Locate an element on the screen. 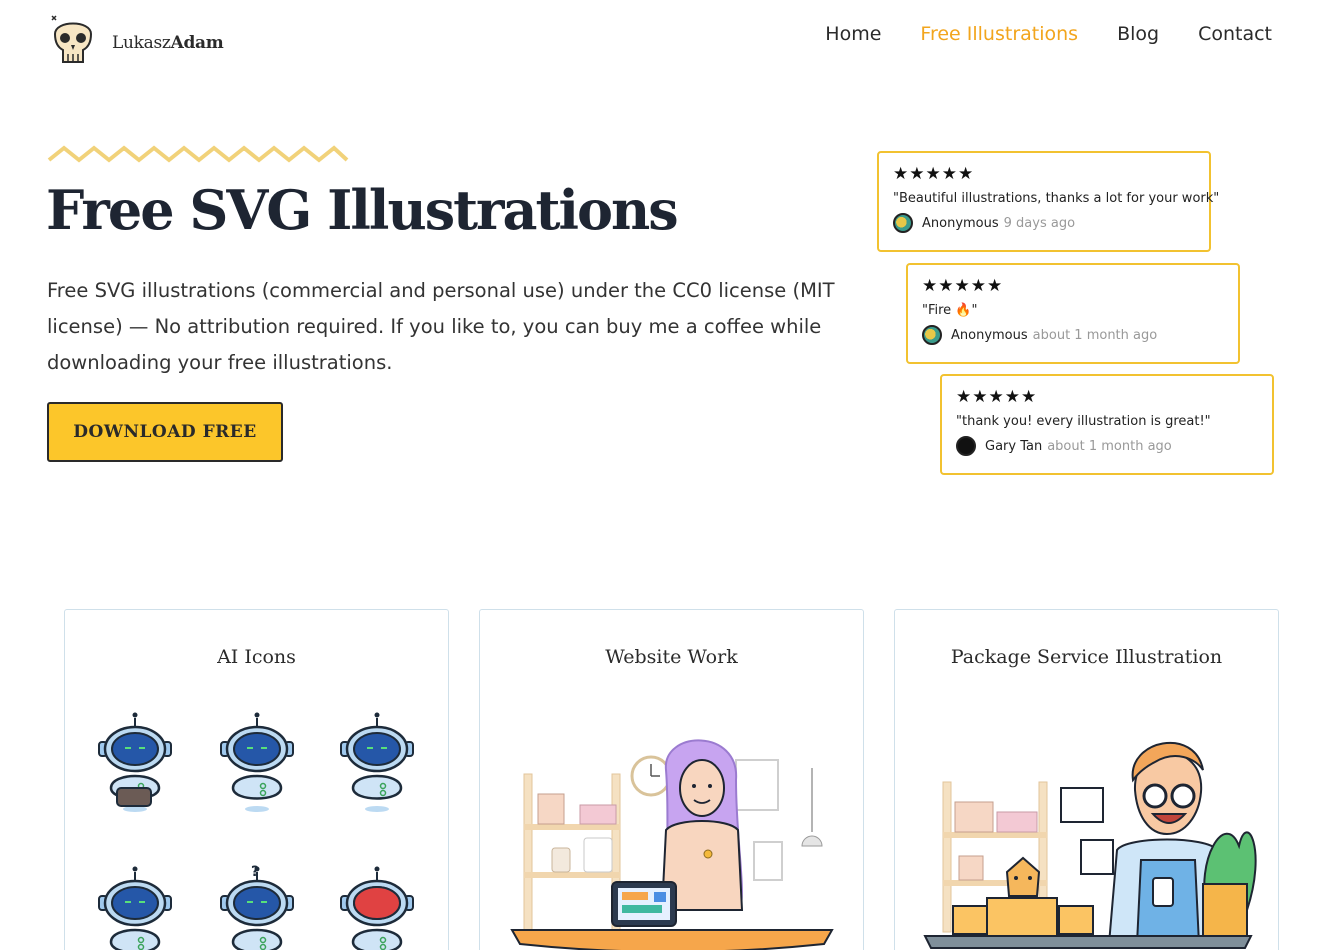 Image resolution: width=1319 pixels, height=950 pixels. nav-home: Home is located at coordinates (853, 34).